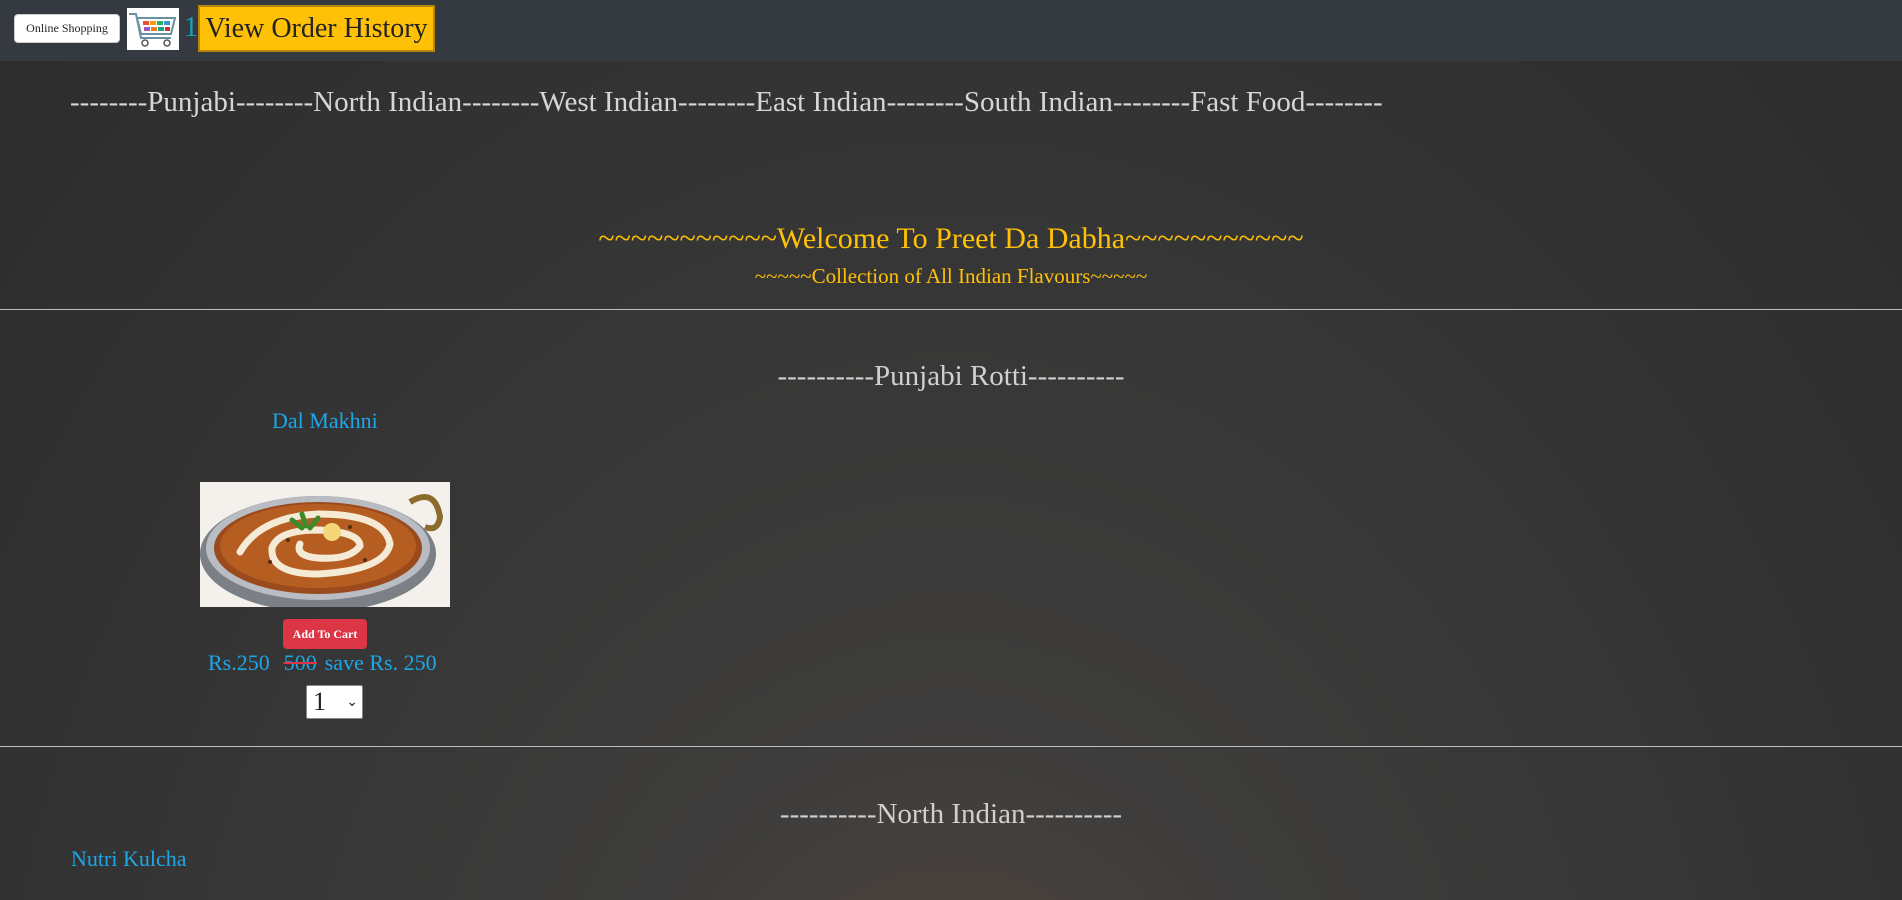  What do you see at coordinates (325, 634) in the screenshot?
I see `add-to-cart-button: Add To Cart` at bounding box center [325, 634].